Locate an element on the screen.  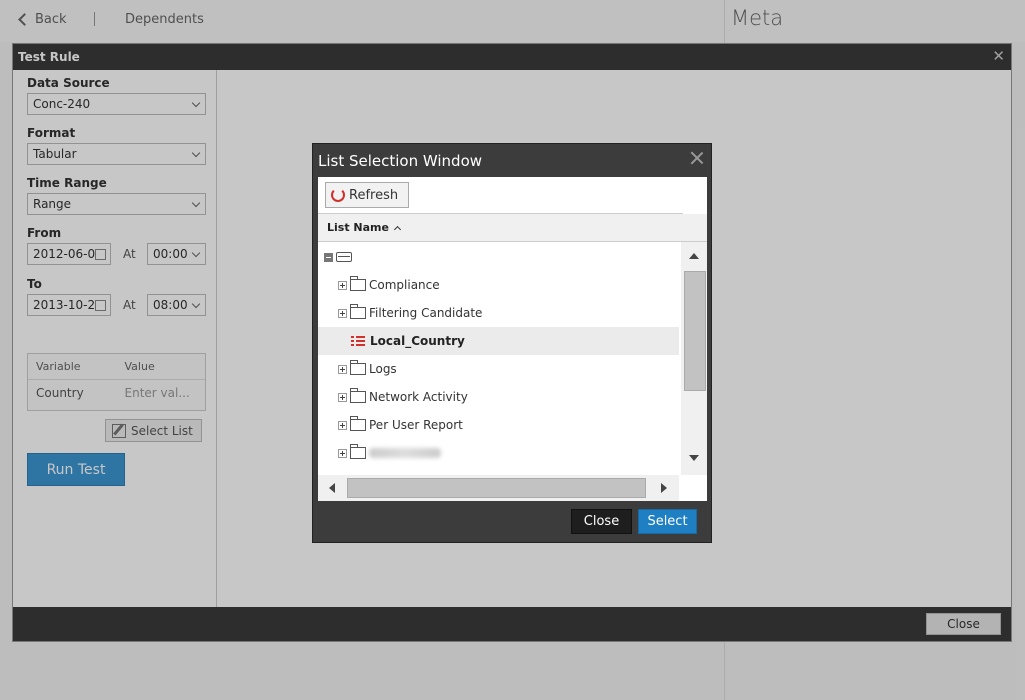
tree-item-network-activity: Network Activity is located at coordinates (498, 397).